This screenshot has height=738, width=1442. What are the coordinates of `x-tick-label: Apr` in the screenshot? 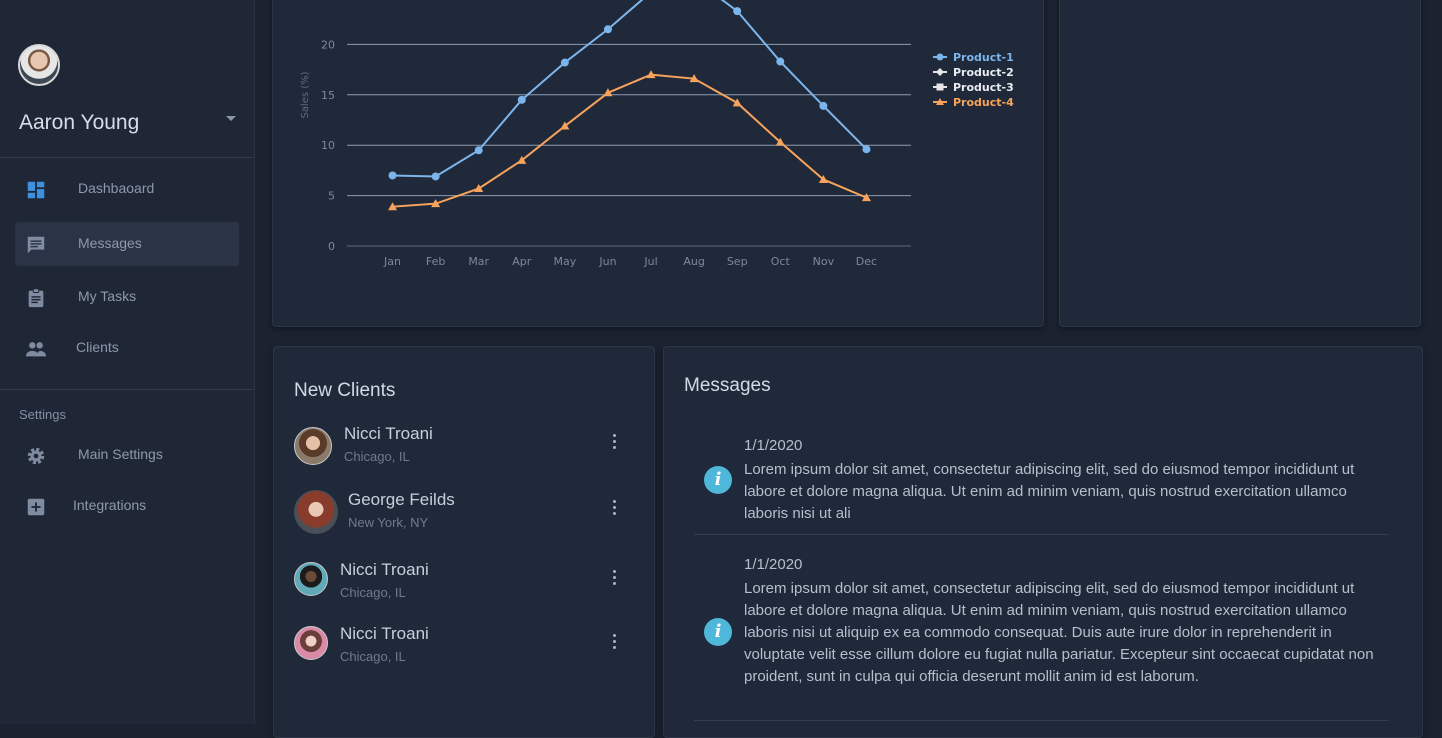 It's located at (522, 261).